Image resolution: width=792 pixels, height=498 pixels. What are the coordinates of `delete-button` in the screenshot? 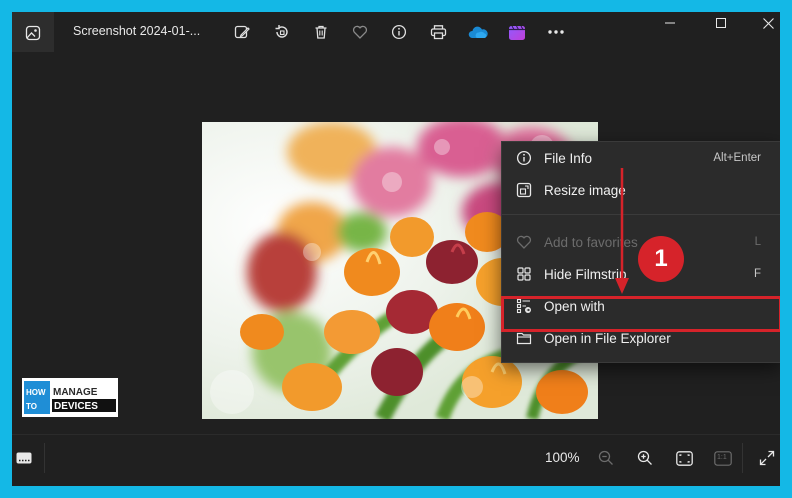 It's located at (321, 32).